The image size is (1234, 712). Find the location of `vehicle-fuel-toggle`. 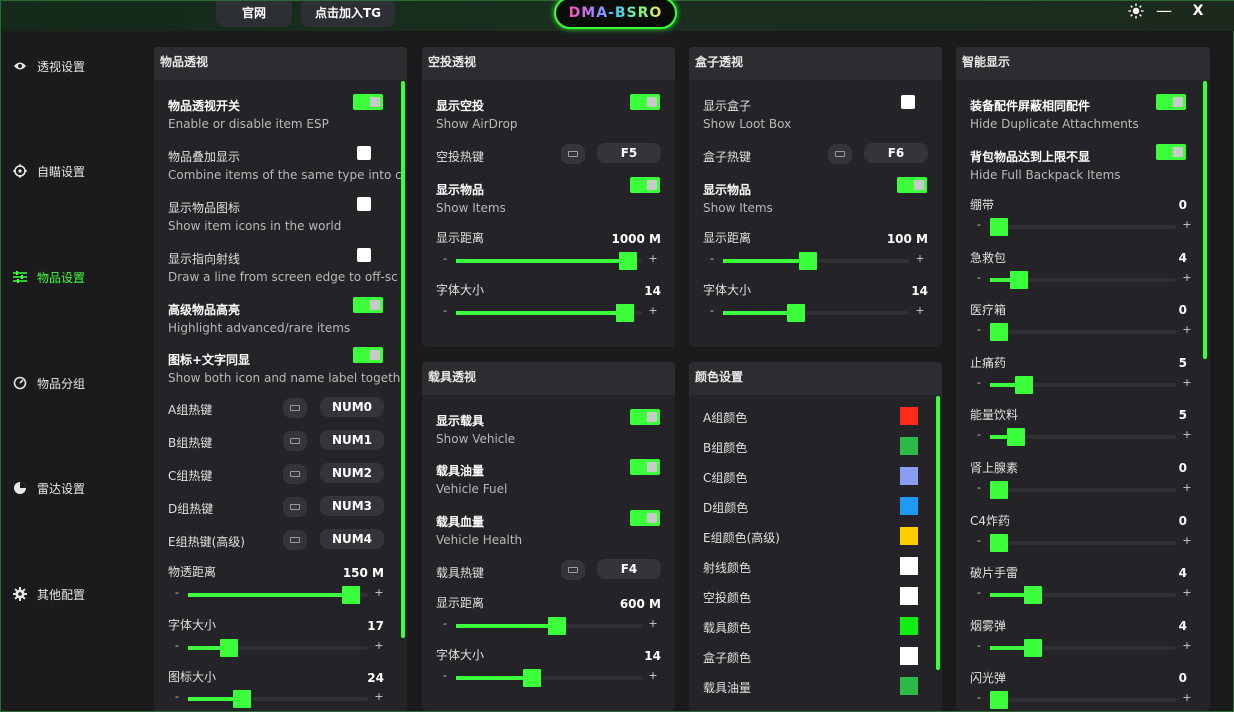

vehicle-fuel-toggle is located at coordinates (645, 467).